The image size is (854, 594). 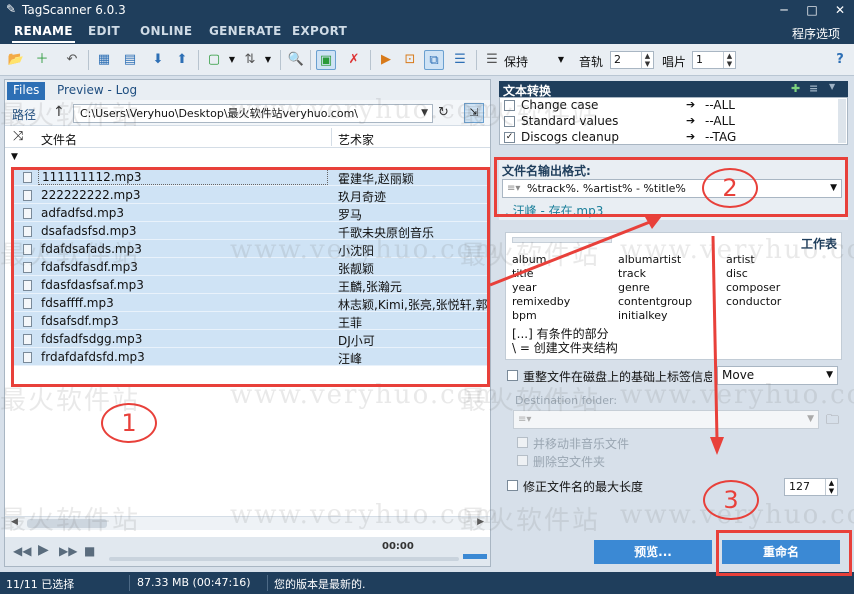 What do you see at coordinates (740, 259) in the screenshot?
I see `tag-token: artist` at bounding box center [740, 259].